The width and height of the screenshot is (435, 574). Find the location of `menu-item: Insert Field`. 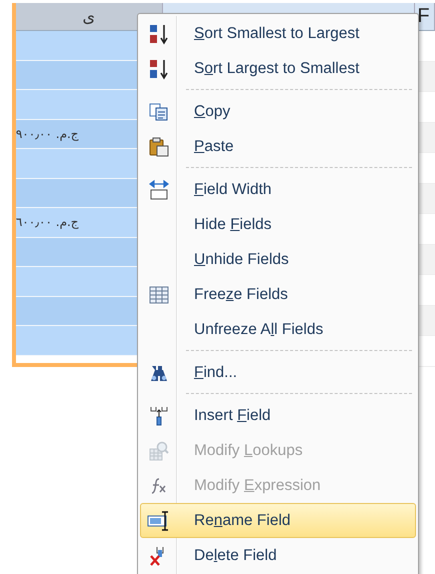

menu-item: Insert Field is located at coordinates (278, 415).